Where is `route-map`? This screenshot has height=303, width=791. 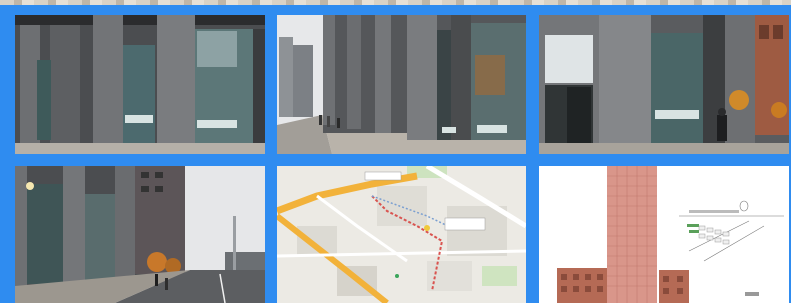 route-map is located at coordinates (401, 234).